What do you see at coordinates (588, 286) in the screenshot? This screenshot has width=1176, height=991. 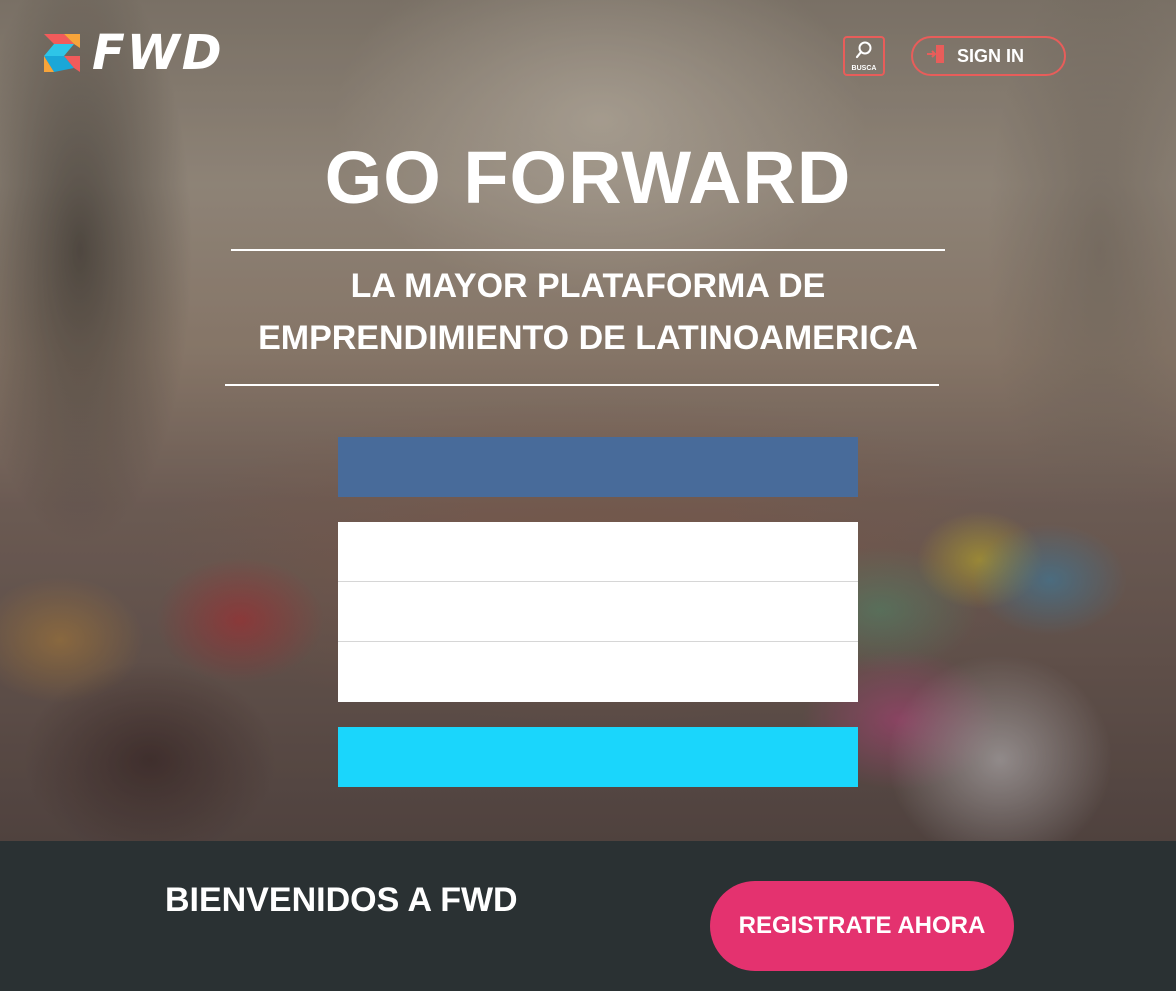 I see `hero-subtitle-line1: LA MAYOR PLATAFORMA DE` at bounding box center [588, 286].